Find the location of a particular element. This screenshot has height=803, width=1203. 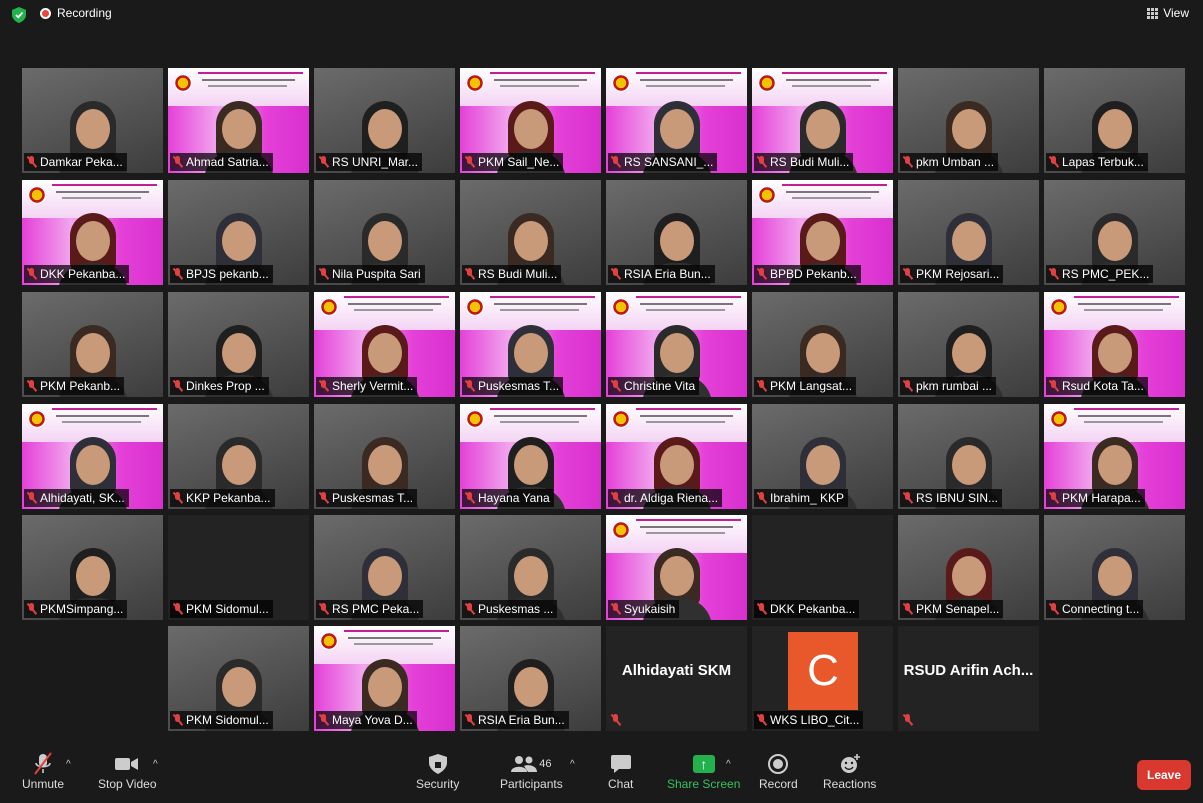

security-button: Security is located at coordinates (437, 771).